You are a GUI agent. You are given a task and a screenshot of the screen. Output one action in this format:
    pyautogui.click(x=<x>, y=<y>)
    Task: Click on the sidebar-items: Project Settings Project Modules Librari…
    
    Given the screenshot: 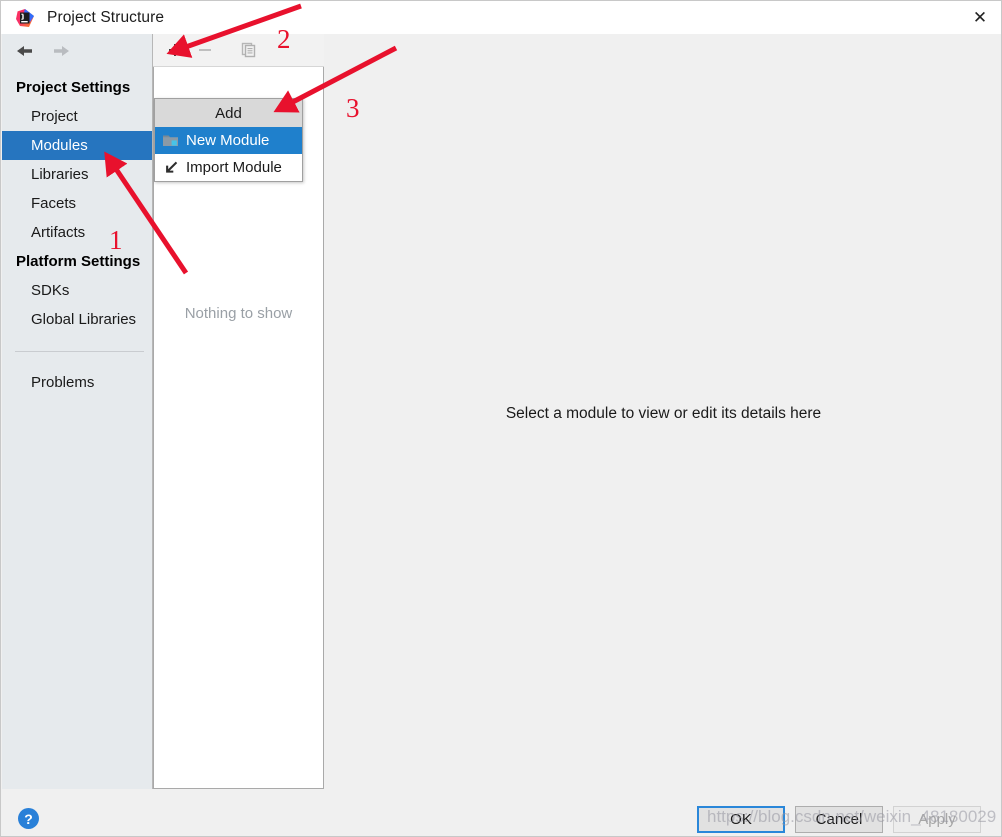 What is the action you would take?
    pyautogui.click(x=77, y=232)
    